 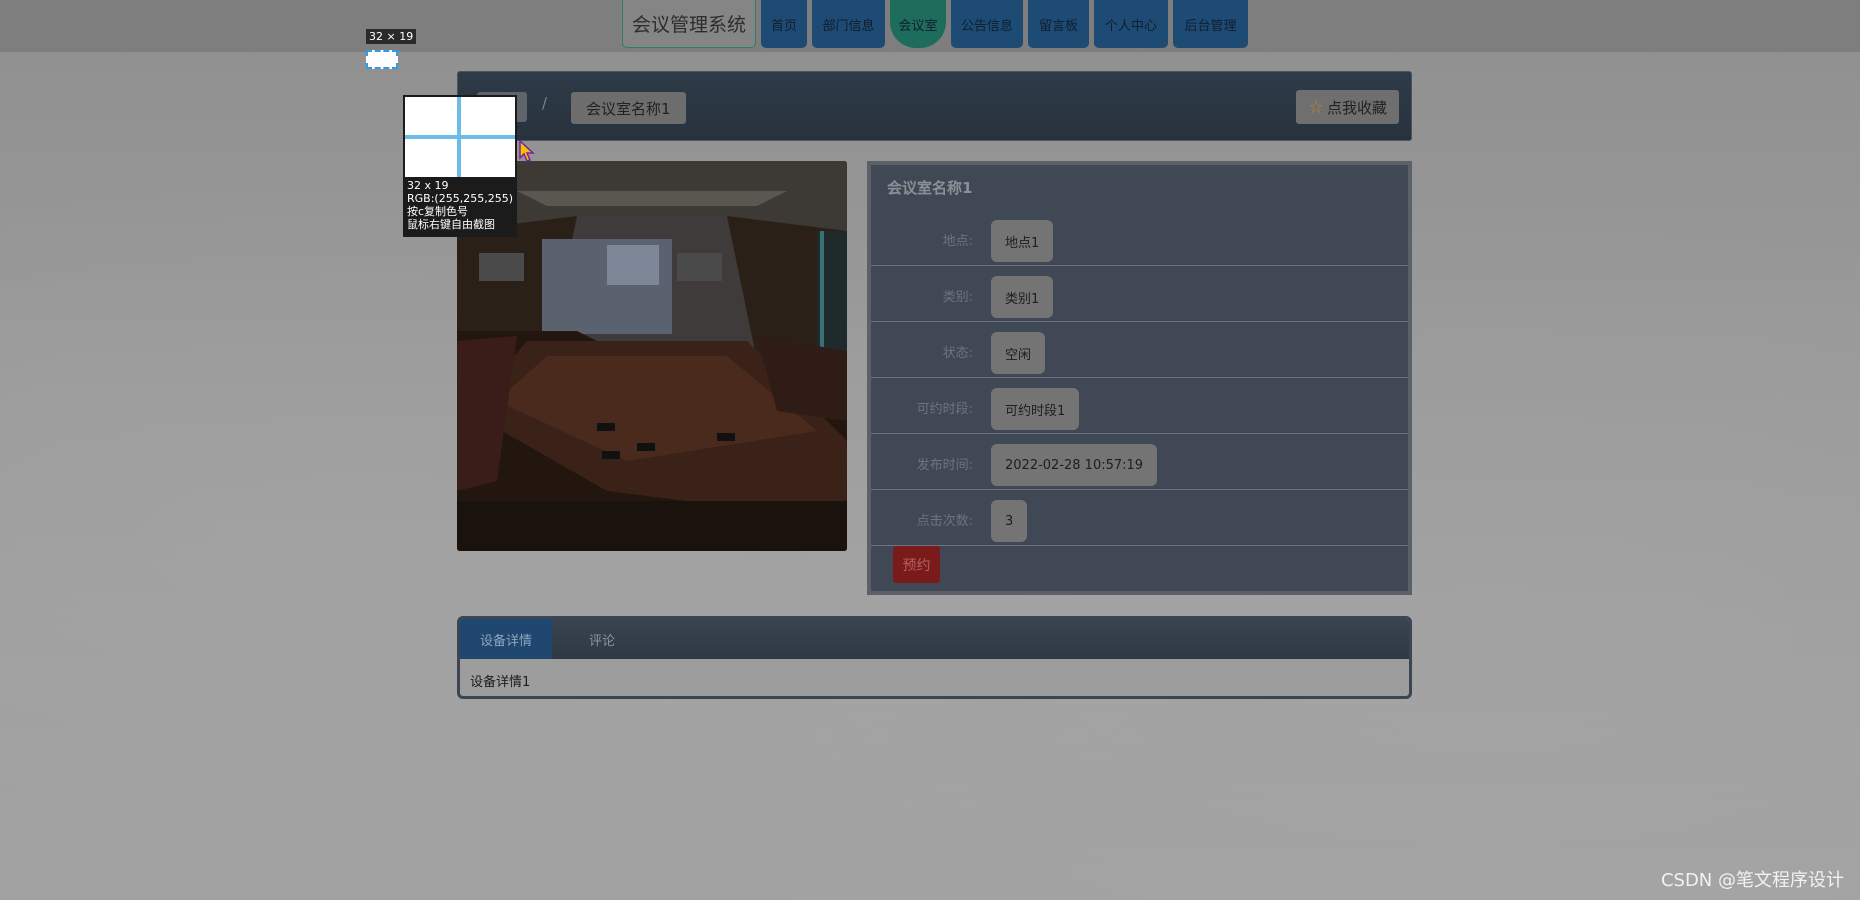 I want to click on favorite-button: ☆ 点我收藏, so click(x=1347, y=107).